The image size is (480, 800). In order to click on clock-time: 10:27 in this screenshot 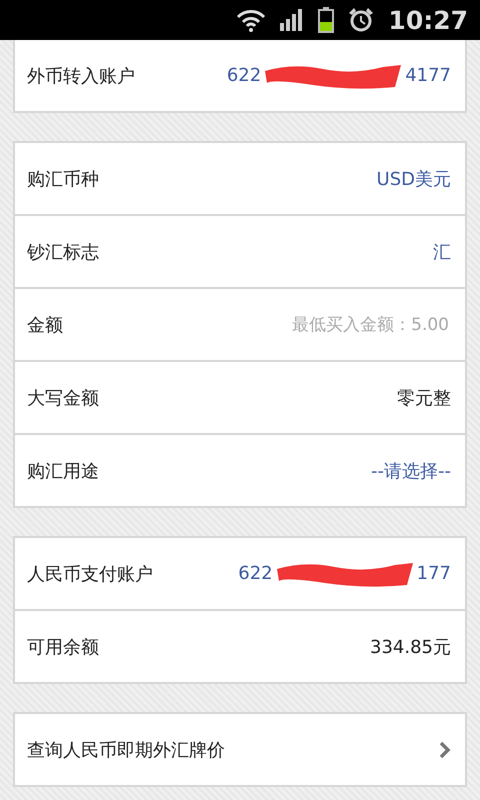, I will do `click(428, 20)`.